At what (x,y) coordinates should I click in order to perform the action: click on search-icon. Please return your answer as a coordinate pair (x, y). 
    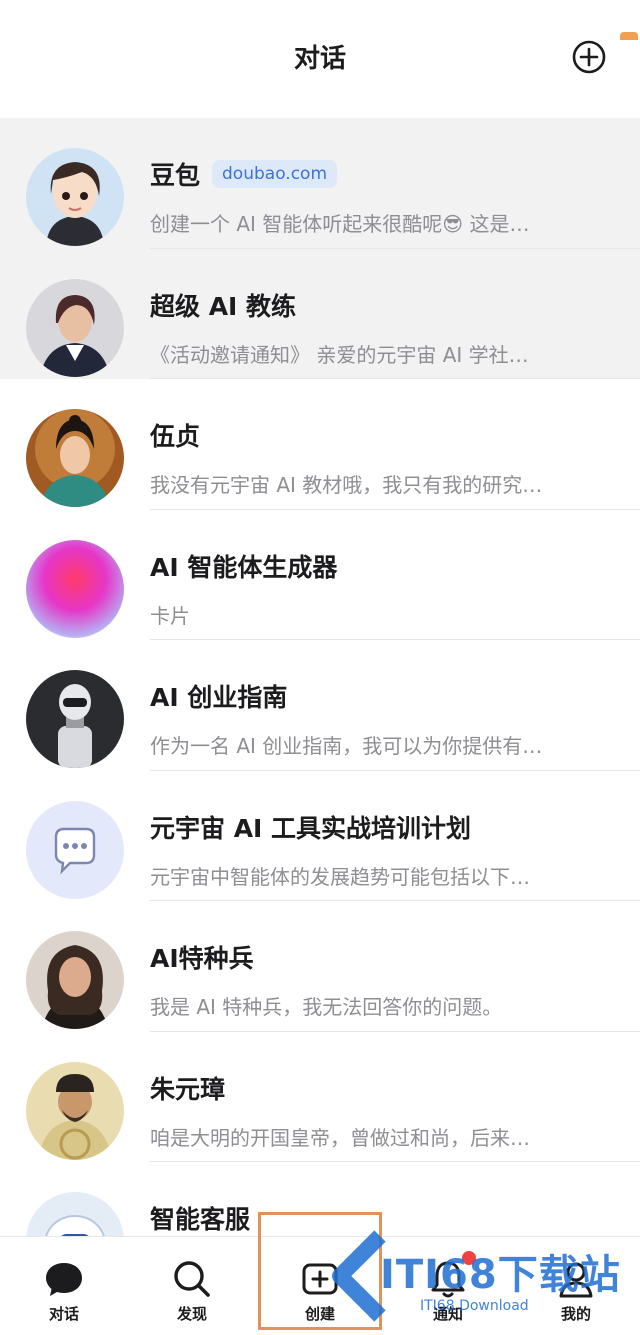
    Looking at the image, I should click on (192, 1279).